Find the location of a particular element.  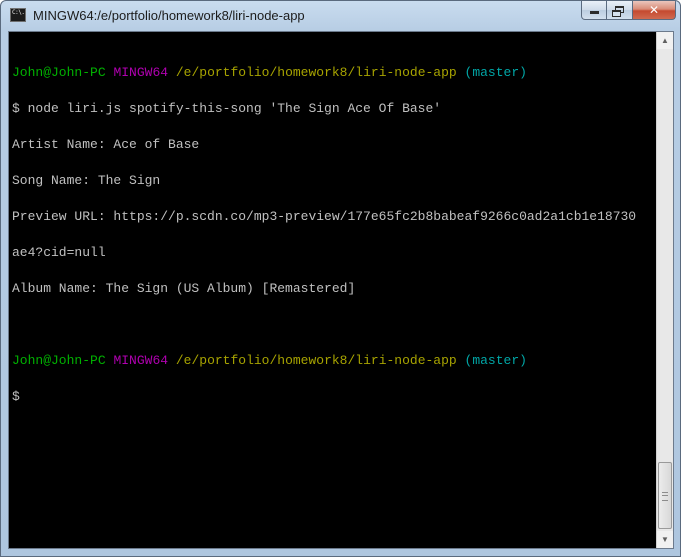

cmd-icon: C:\. is located at coordinates (18, 15).